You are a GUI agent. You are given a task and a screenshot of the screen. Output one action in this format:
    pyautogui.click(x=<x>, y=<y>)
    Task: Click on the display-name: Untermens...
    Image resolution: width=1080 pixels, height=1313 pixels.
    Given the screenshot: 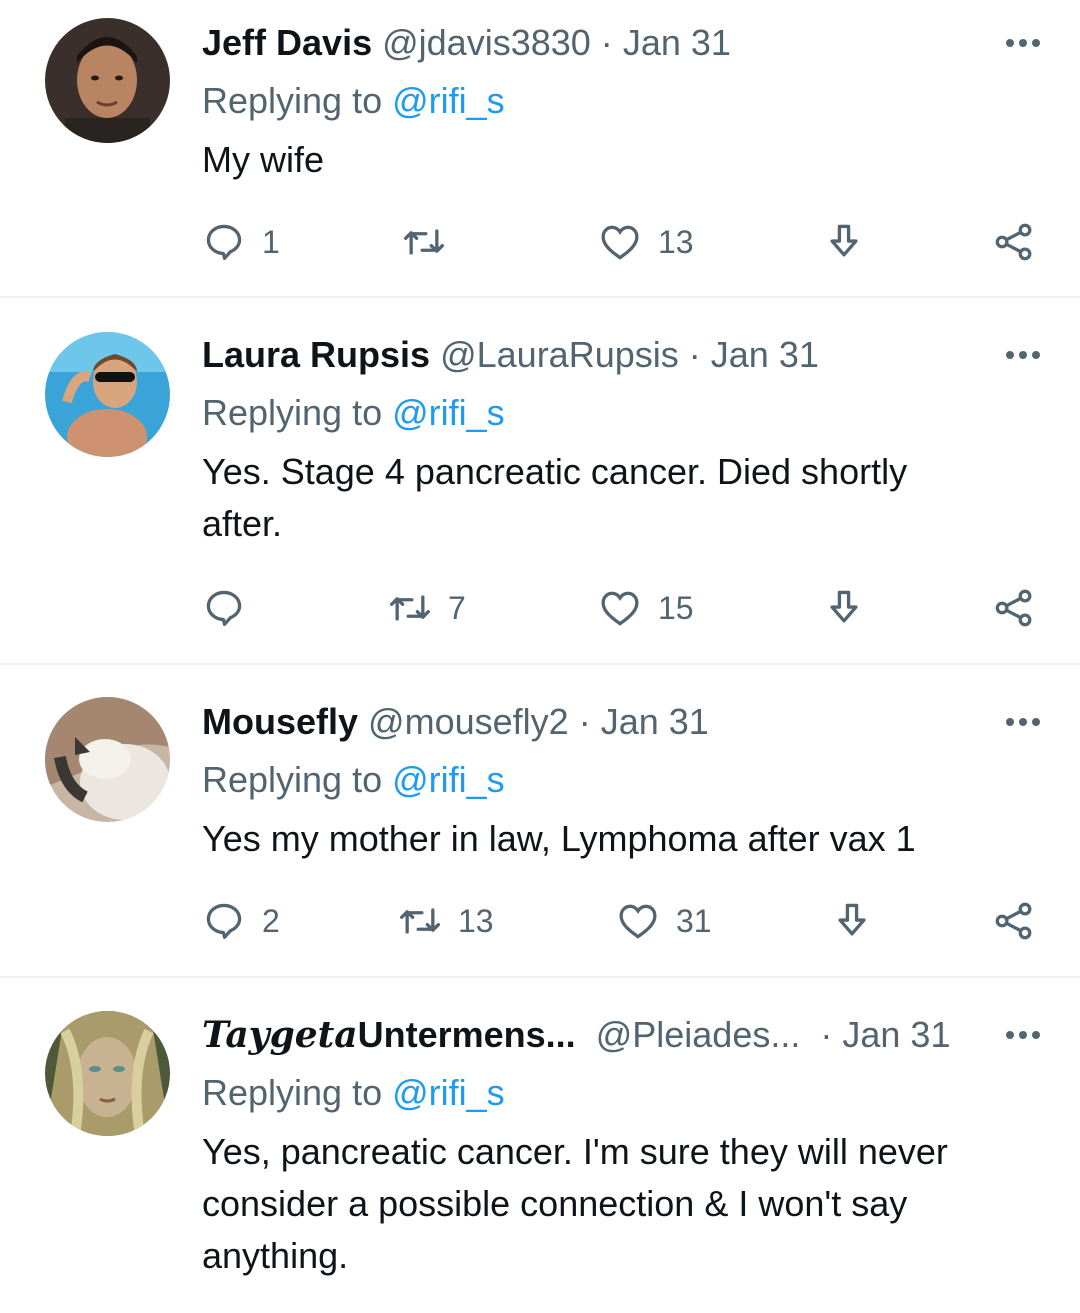 What is the action you would take?
    pyautogui.click(x=467, y=1034)
    